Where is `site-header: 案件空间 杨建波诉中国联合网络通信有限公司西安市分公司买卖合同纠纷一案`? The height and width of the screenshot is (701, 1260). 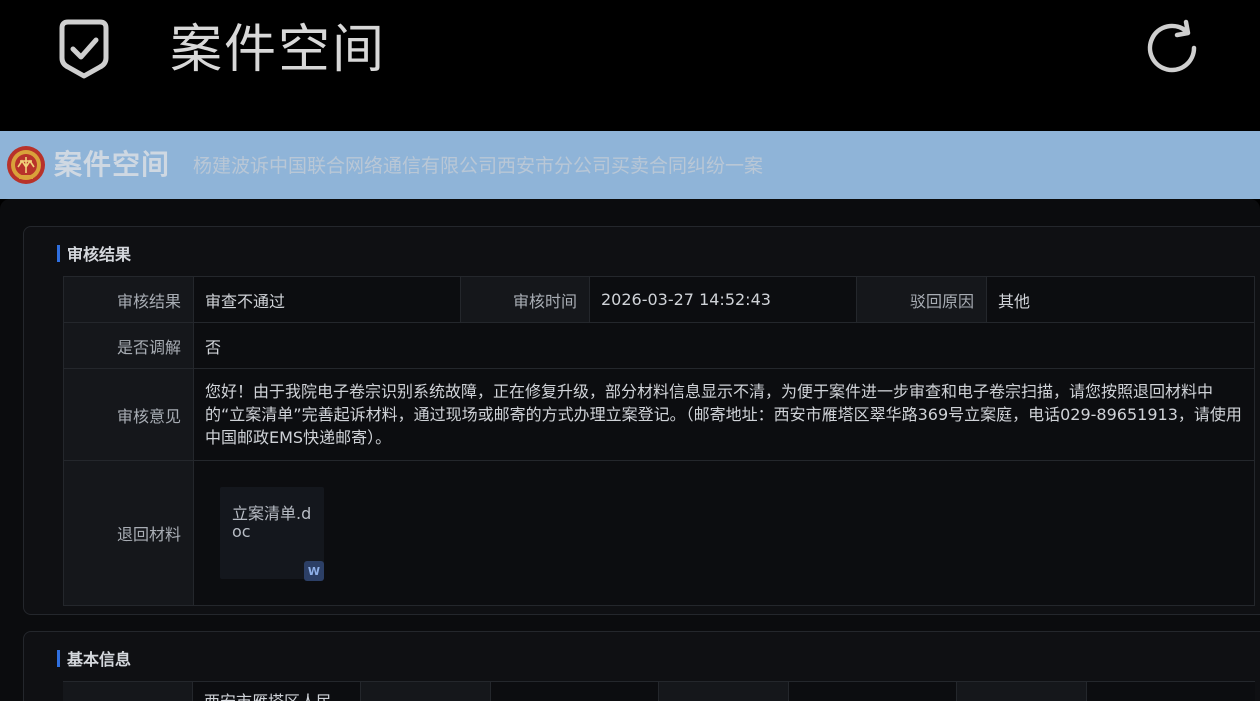 site-header: 案件空间 杨建波诉中国联合网络通信有限公司西安市分公司买卖合同纠纷一案 is located at coordinates (630, 165).